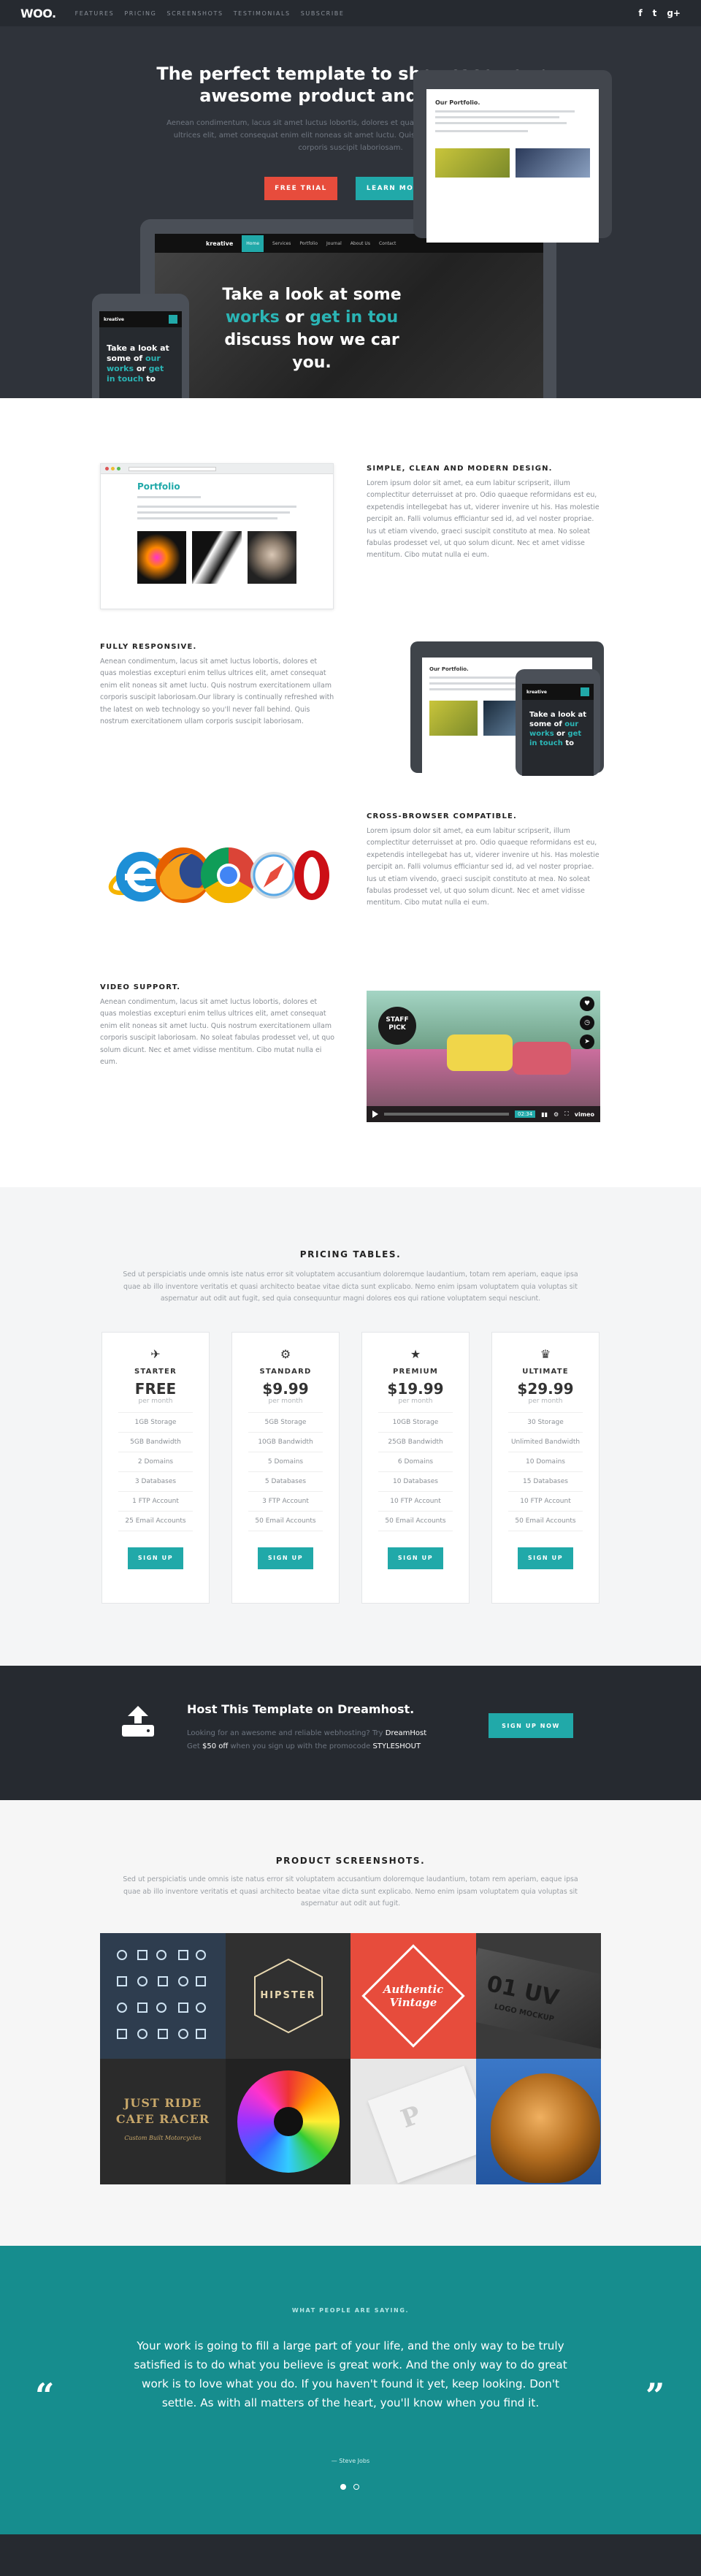 The height and width of the screenshot is (2576, 701). What do you see at coordinates (155, 1482) in the screenshot?
I see `plan-feature: 3 Databases` at bounding box center [155, 1482].